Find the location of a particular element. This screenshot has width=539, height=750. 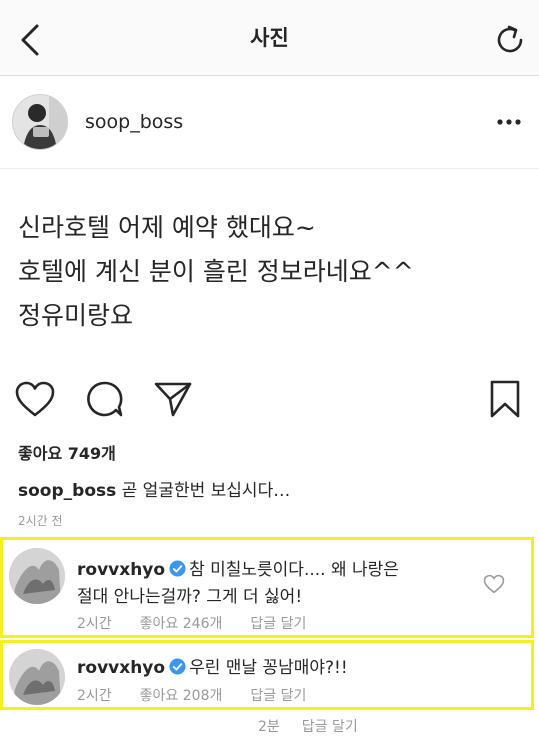

comment-text: rovvxhyo 참 미칠노릇이다.... 왜 나랑은 is located at coordinates (238, 567).